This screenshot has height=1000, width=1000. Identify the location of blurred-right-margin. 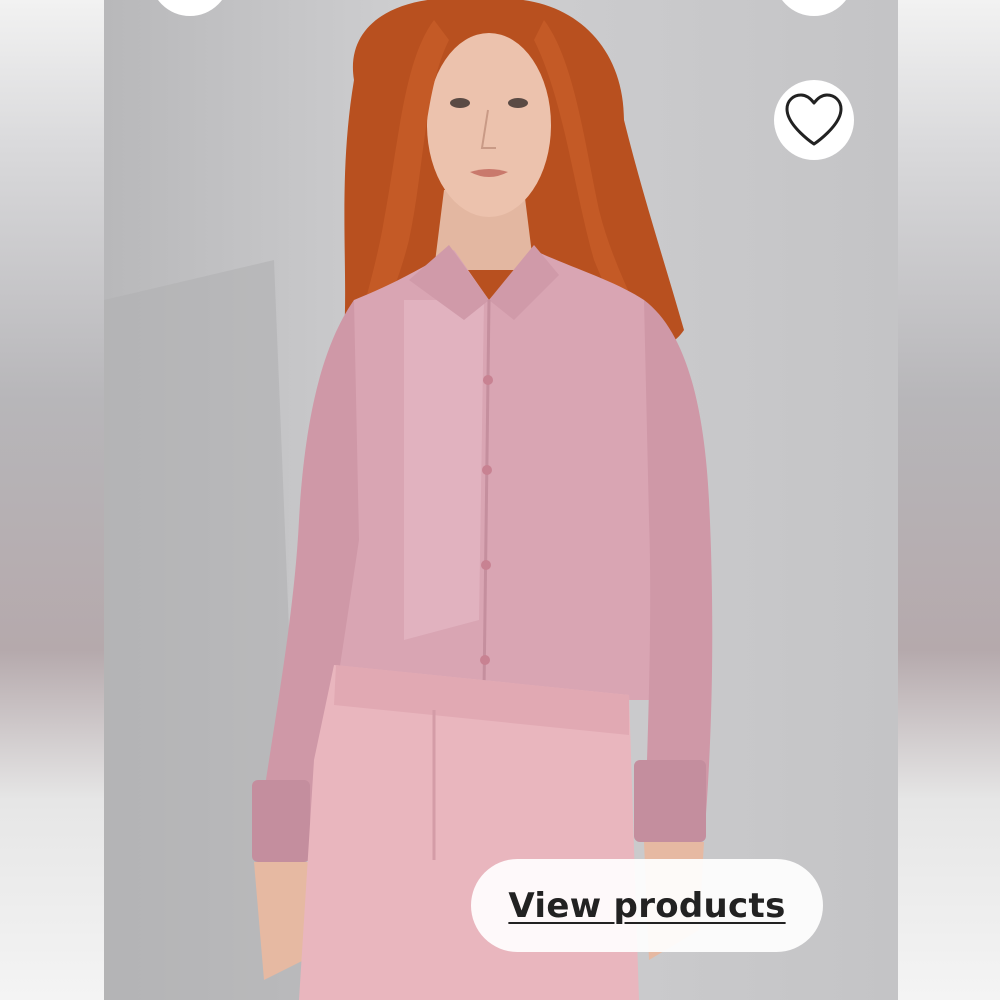
(949, 500).